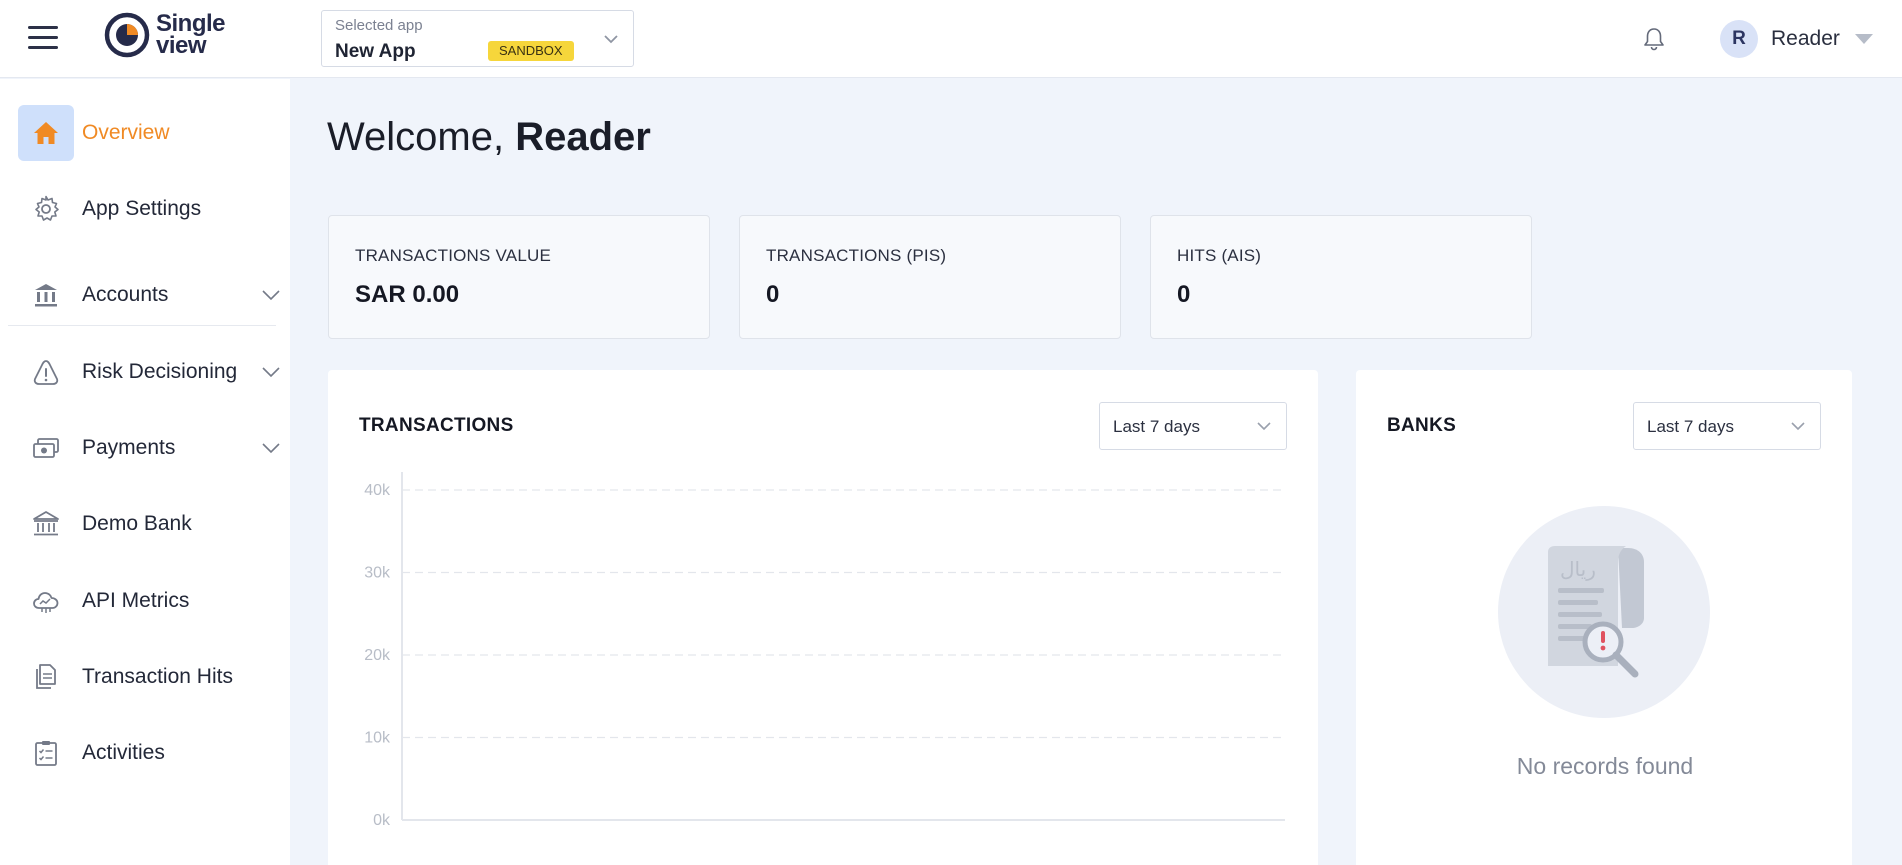  Describe the element at coordinates (1422, 425) in the screenshot. I see `banks-card-title: BANKS` at that location.